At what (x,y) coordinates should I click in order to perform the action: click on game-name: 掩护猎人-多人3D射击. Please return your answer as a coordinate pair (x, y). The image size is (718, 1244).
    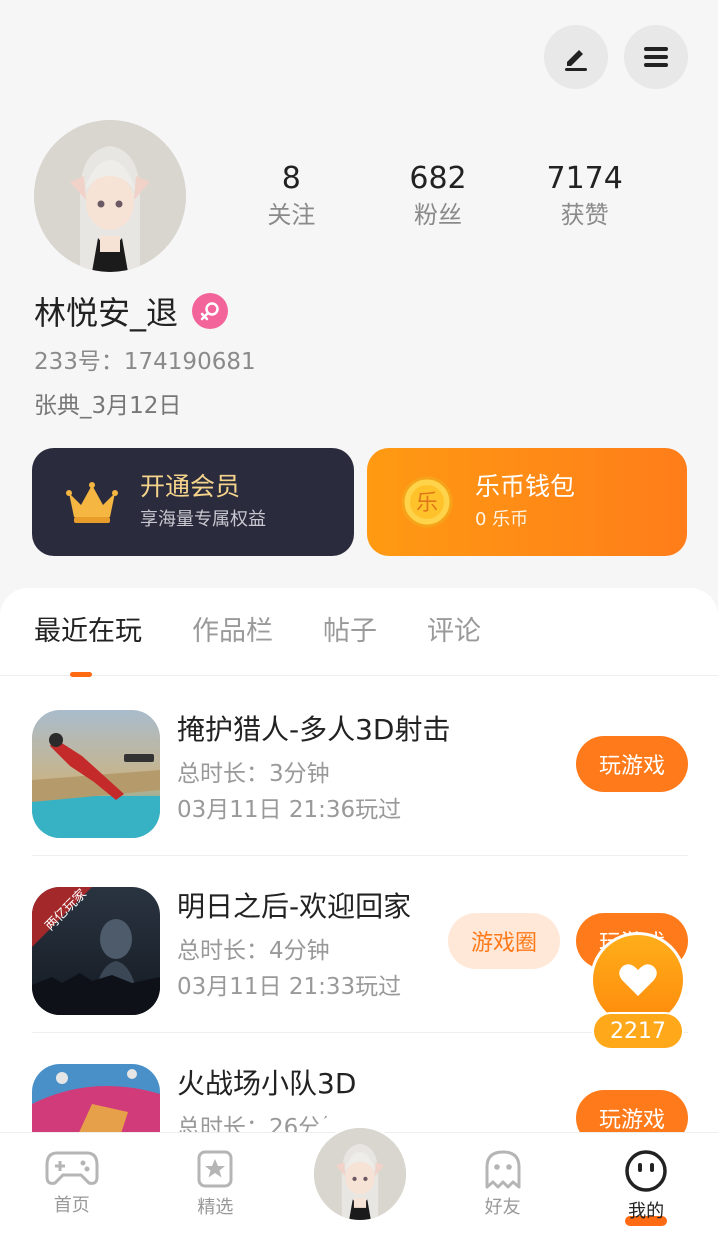
    Looking at the image, I should click on (314, 729).